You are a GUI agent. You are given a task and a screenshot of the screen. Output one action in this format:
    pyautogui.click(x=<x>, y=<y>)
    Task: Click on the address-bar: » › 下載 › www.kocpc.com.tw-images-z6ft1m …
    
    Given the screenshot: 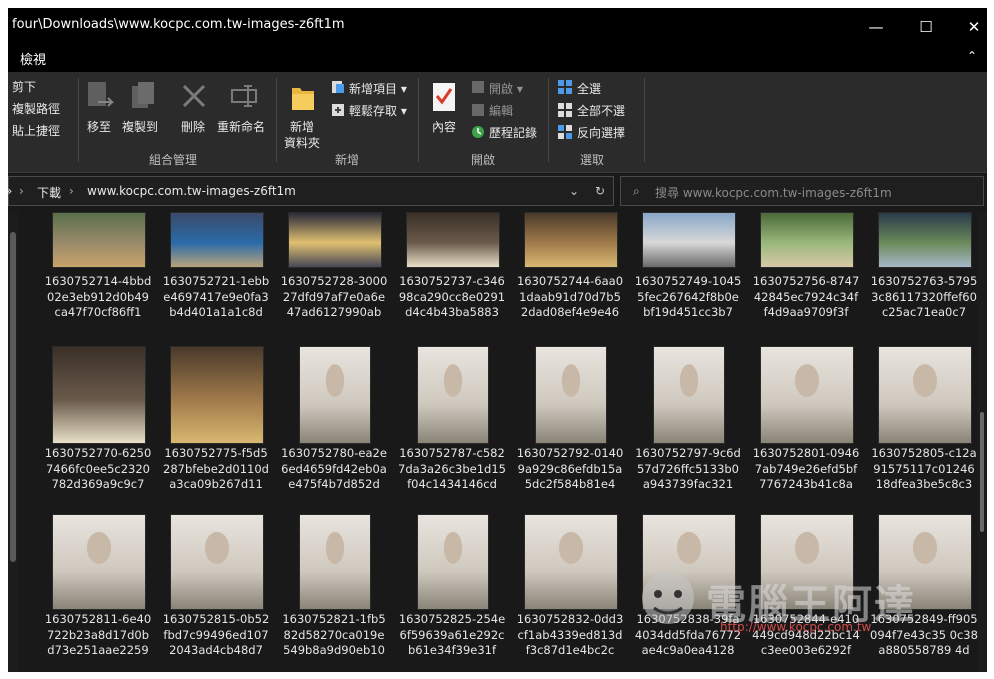 What is the action you would take?
    pyautogui.click(x=311, y=191)
    